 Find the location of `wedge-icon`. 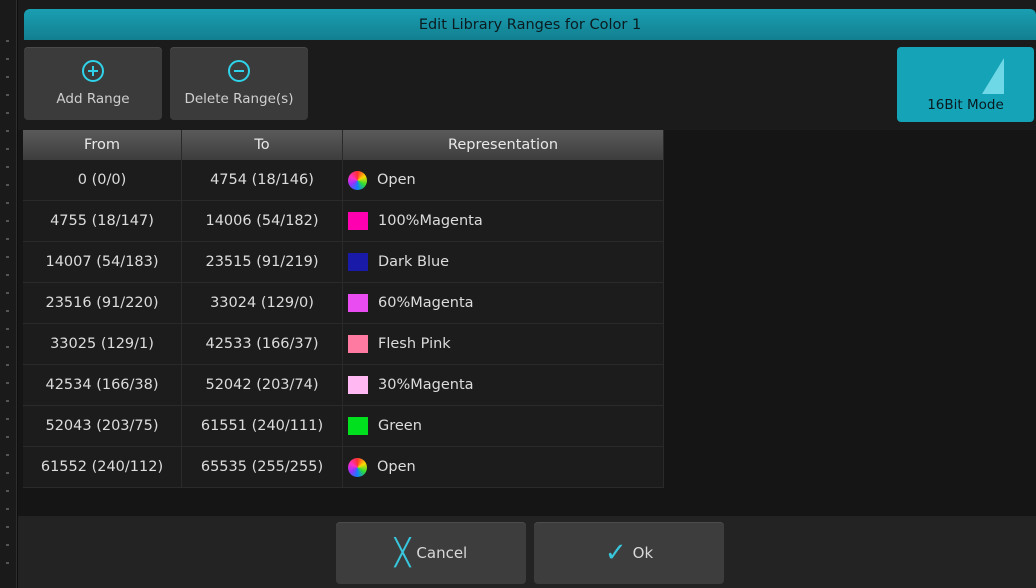

wedge-icon is located at coordinates (993, 76).